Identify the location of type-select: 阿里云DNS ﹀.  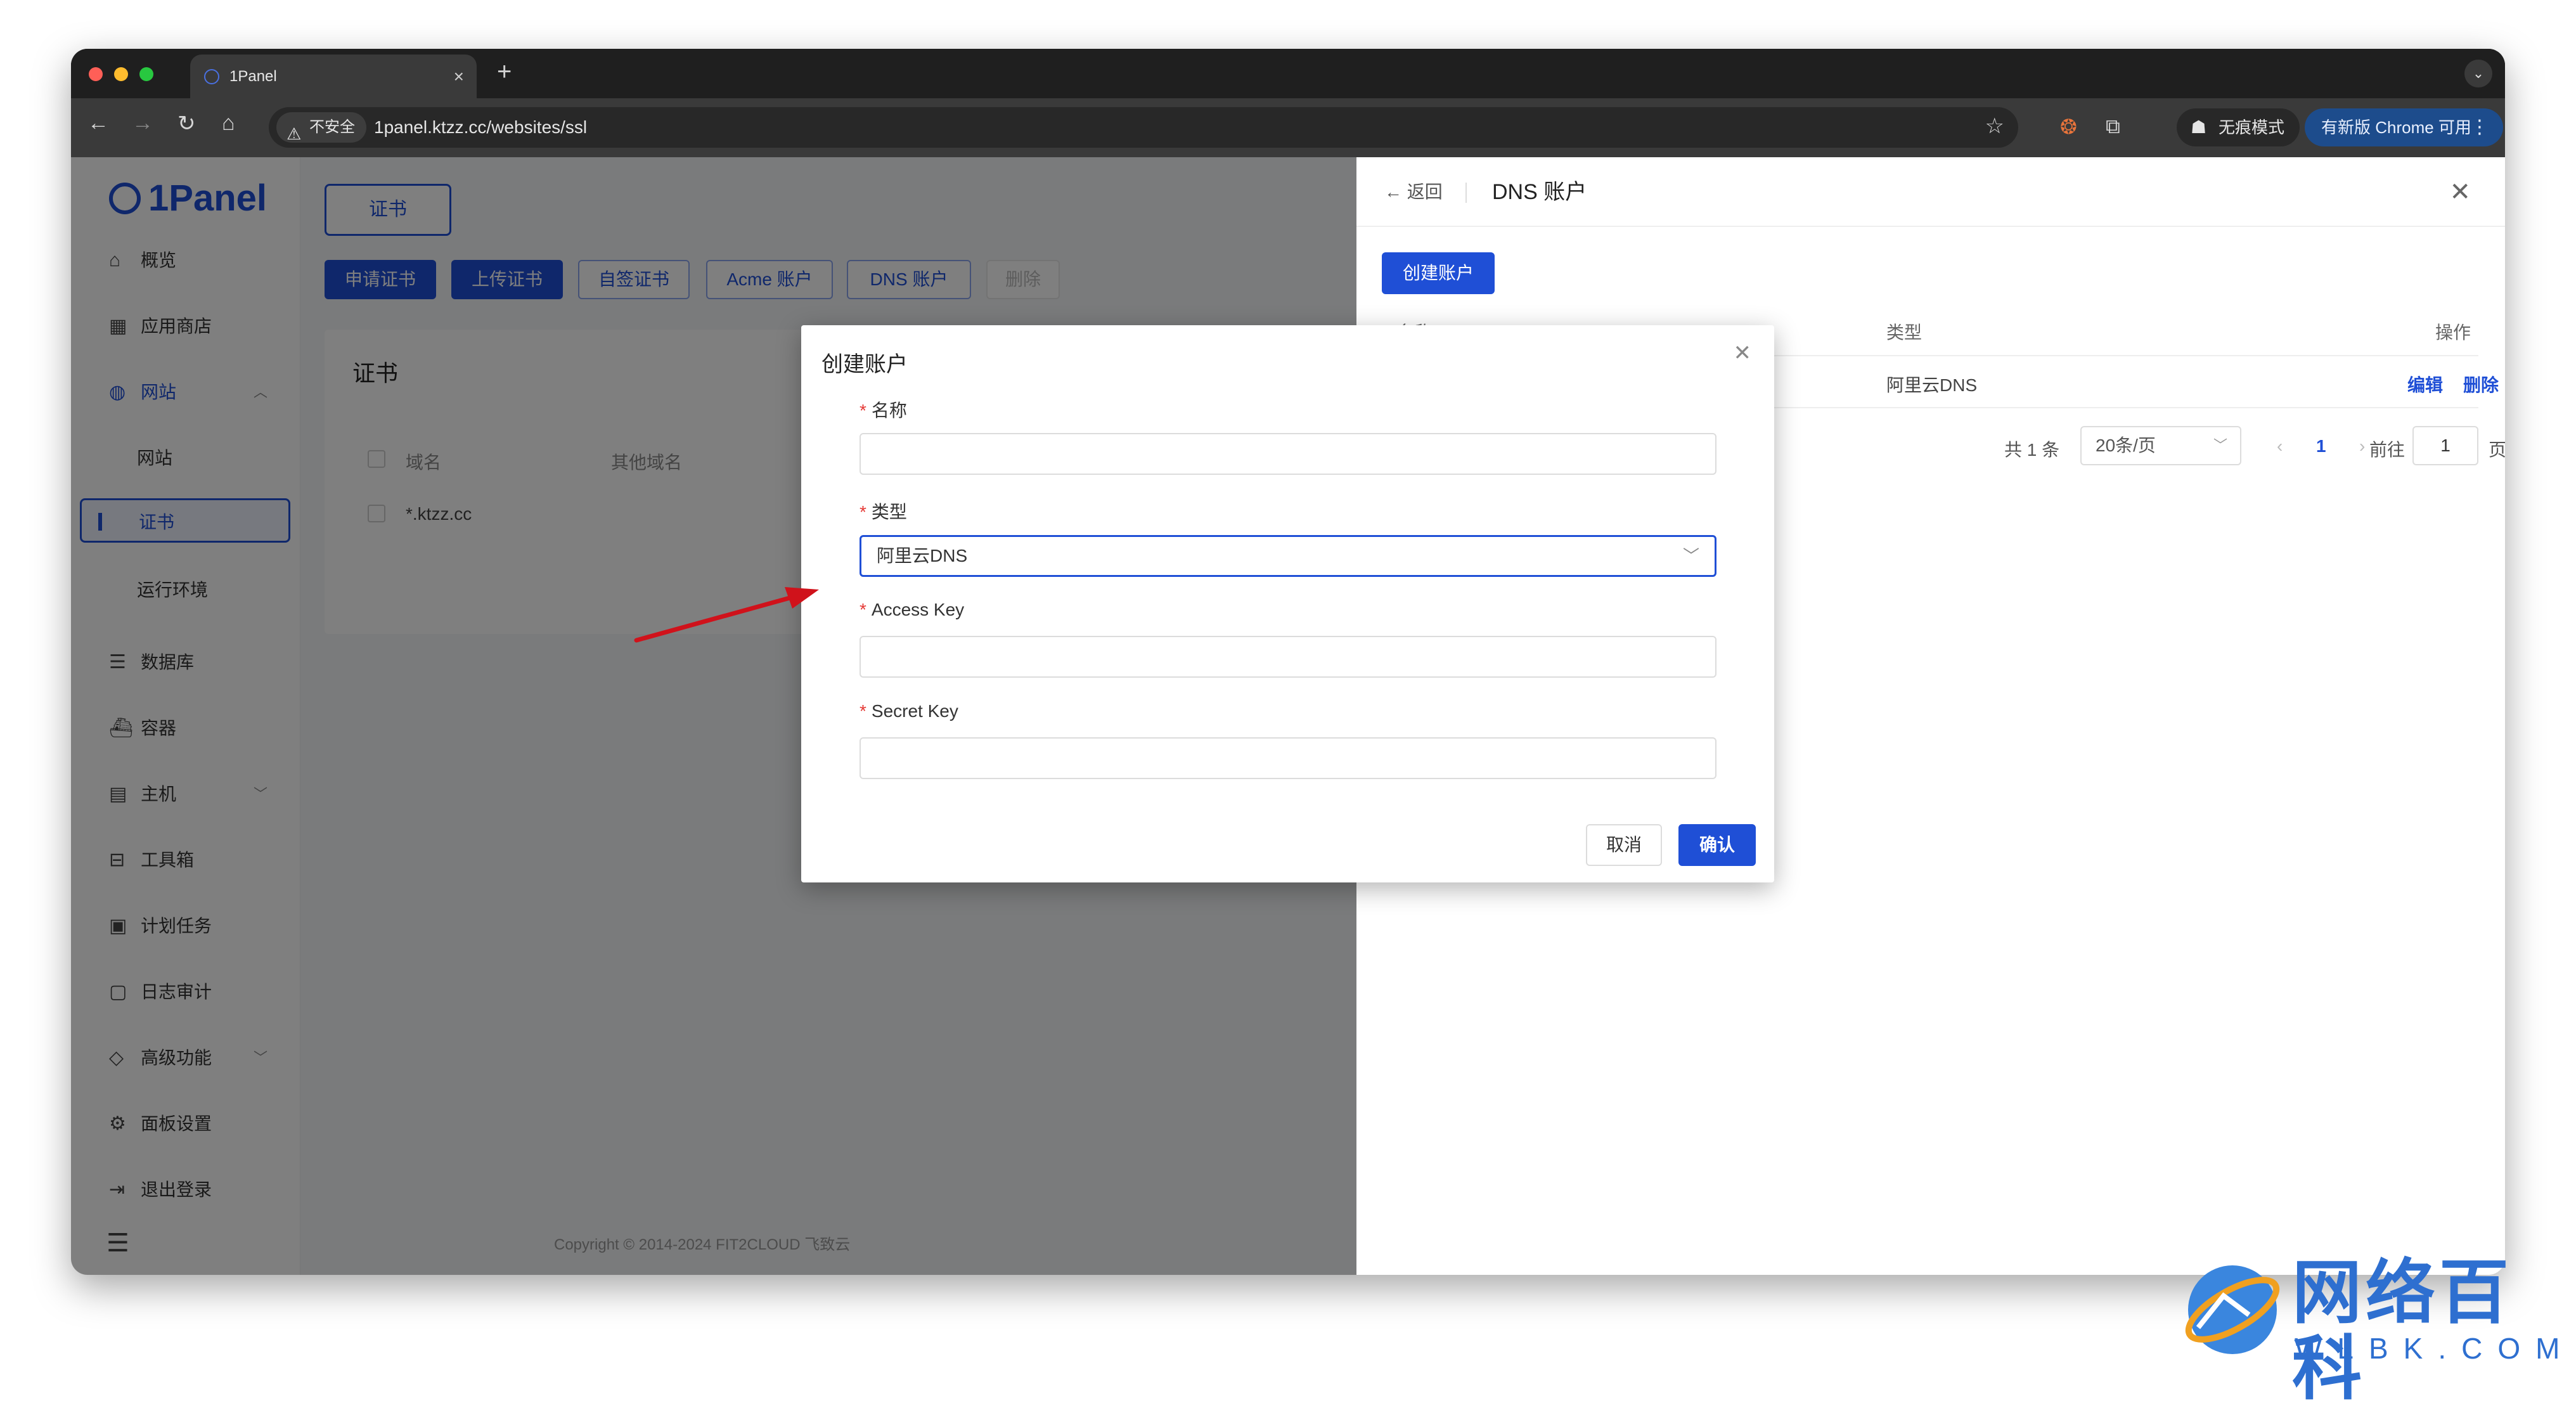
(1288, 556).